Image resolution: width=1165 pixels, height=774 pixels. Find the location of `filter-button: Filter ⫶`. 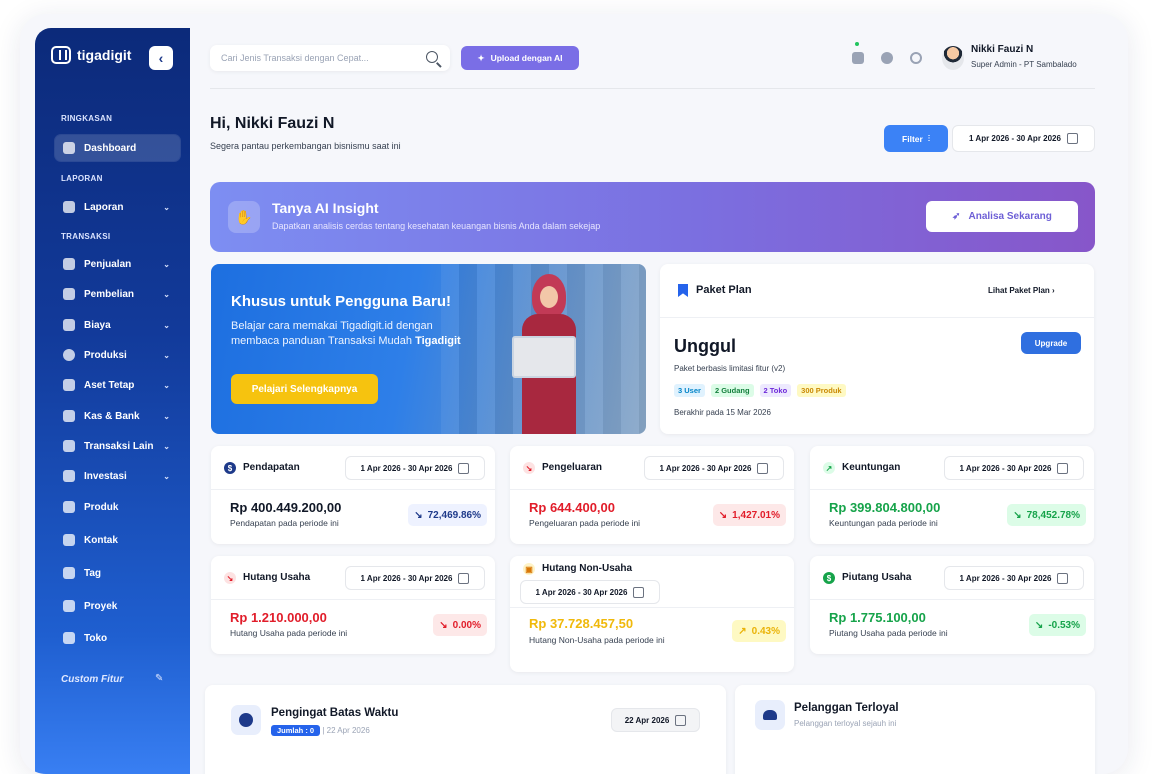

filter-button: Filter ⫶ is located at coordinates (916, 138).